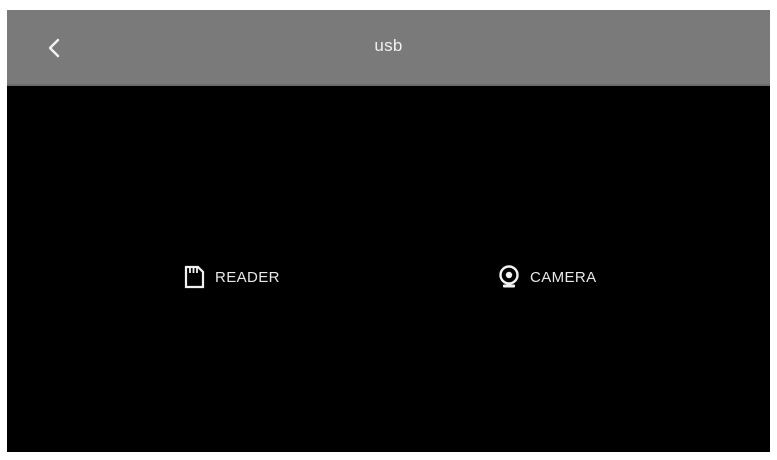 The width and height of the screenshot is (777, 460). What do you see at coordinates (247, 277) in the screenshot?
I see `reader-label: READER` at bounding box center [247, 277].